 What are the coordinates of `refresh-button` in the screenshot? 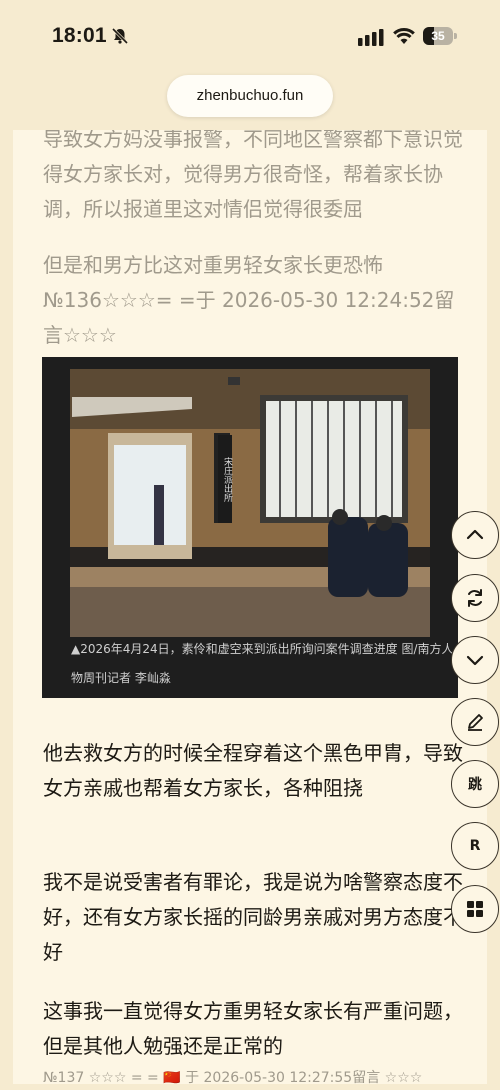 It's located at (475, 598).